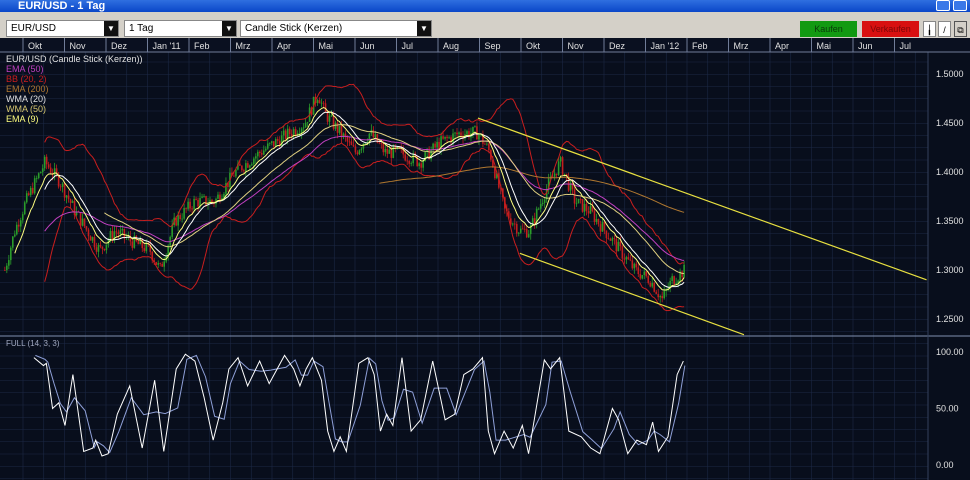 The image size is (970, 480). Describe the element at coordinates (944, 29) in the screenshot. I see `draw-line-icon: /` at that location.